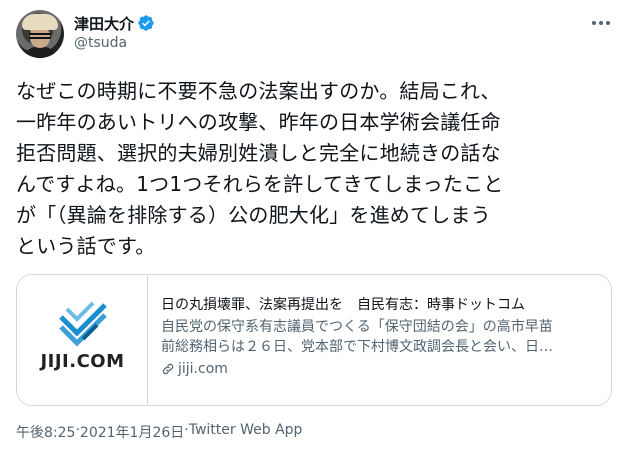 This screenshot has height=450, width=628. Describe the element at coordinates (45, 432) in the screenshot. I see `tweet-time: 午後8:25` at that location.